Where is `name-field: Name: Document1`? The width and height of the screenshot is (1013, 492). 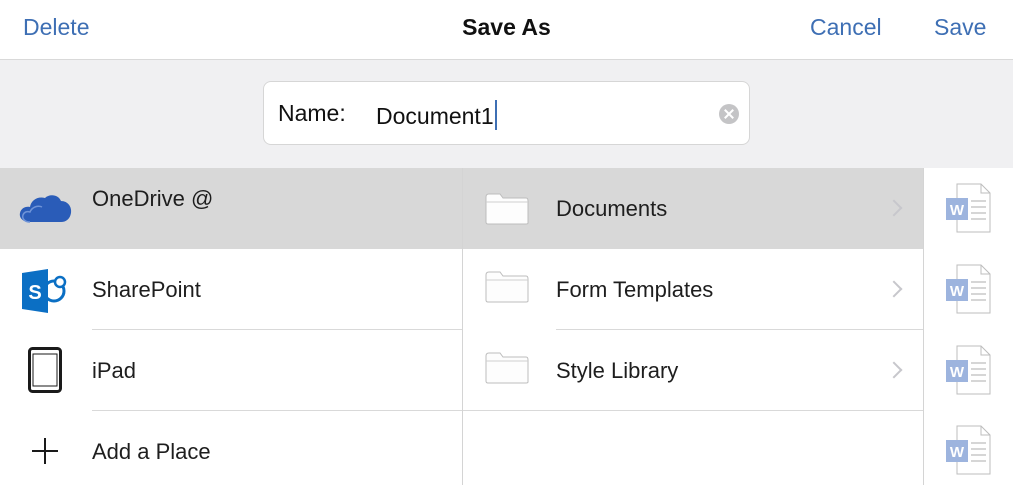
name-field: Name: Document1 is located at coordinates (506, 113).